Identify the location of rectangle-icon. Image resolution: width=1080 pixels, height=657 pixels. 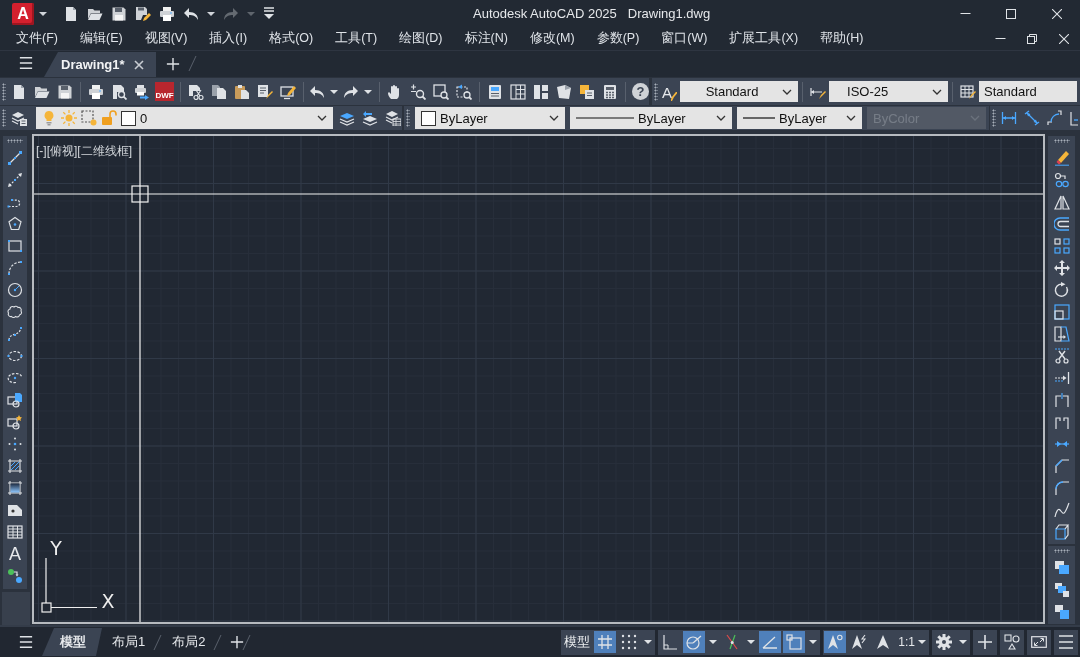
(15, 246).